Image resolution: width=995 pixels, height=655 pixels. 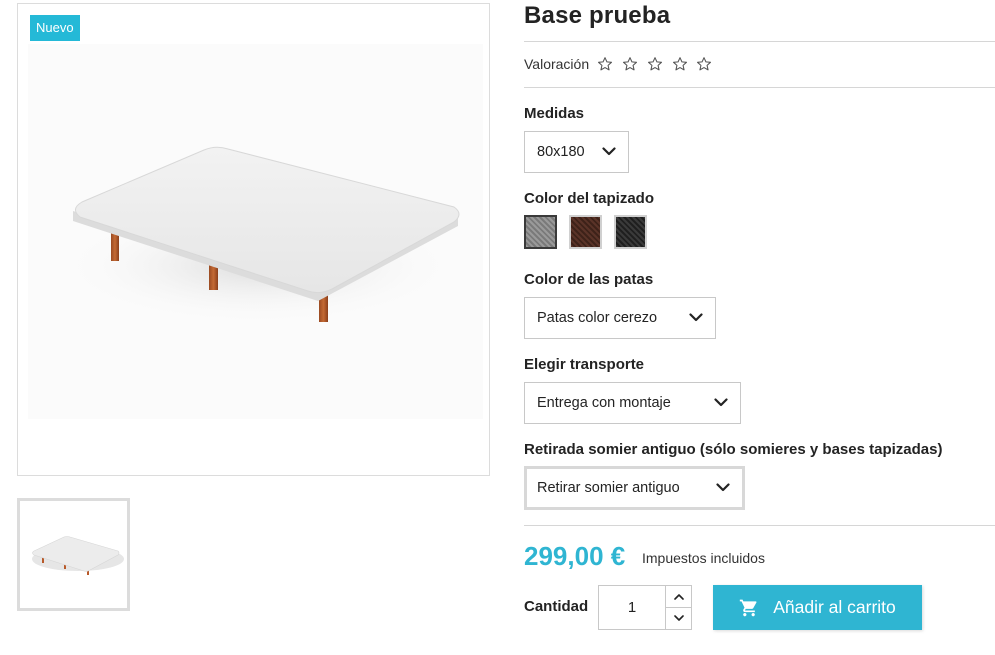 I want to click on swatch-negro, so click(x=630, y=232).